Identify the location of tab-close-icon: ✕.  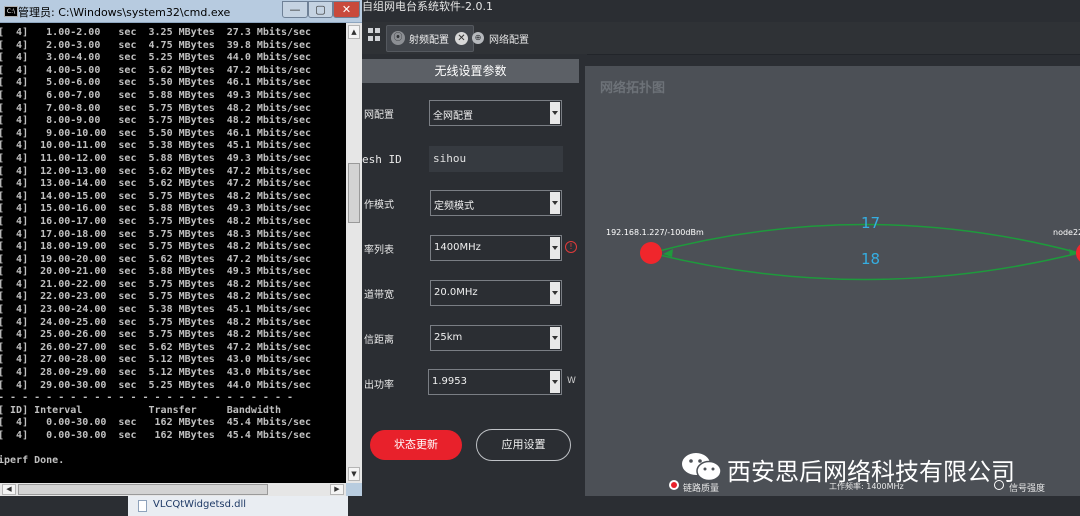
(461, 38).